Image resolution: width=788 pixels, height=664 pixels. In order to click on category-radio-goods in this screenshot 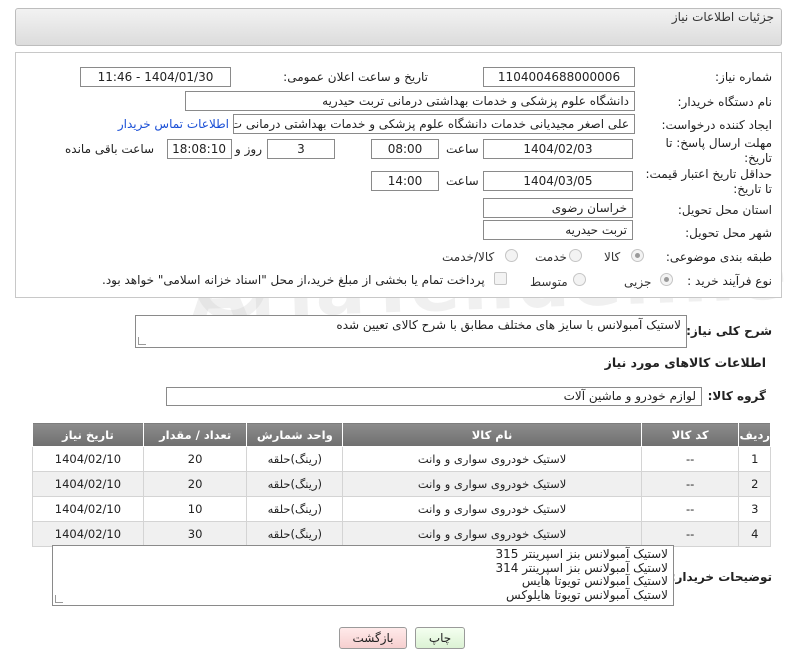, I will do `click(637, 255)`.